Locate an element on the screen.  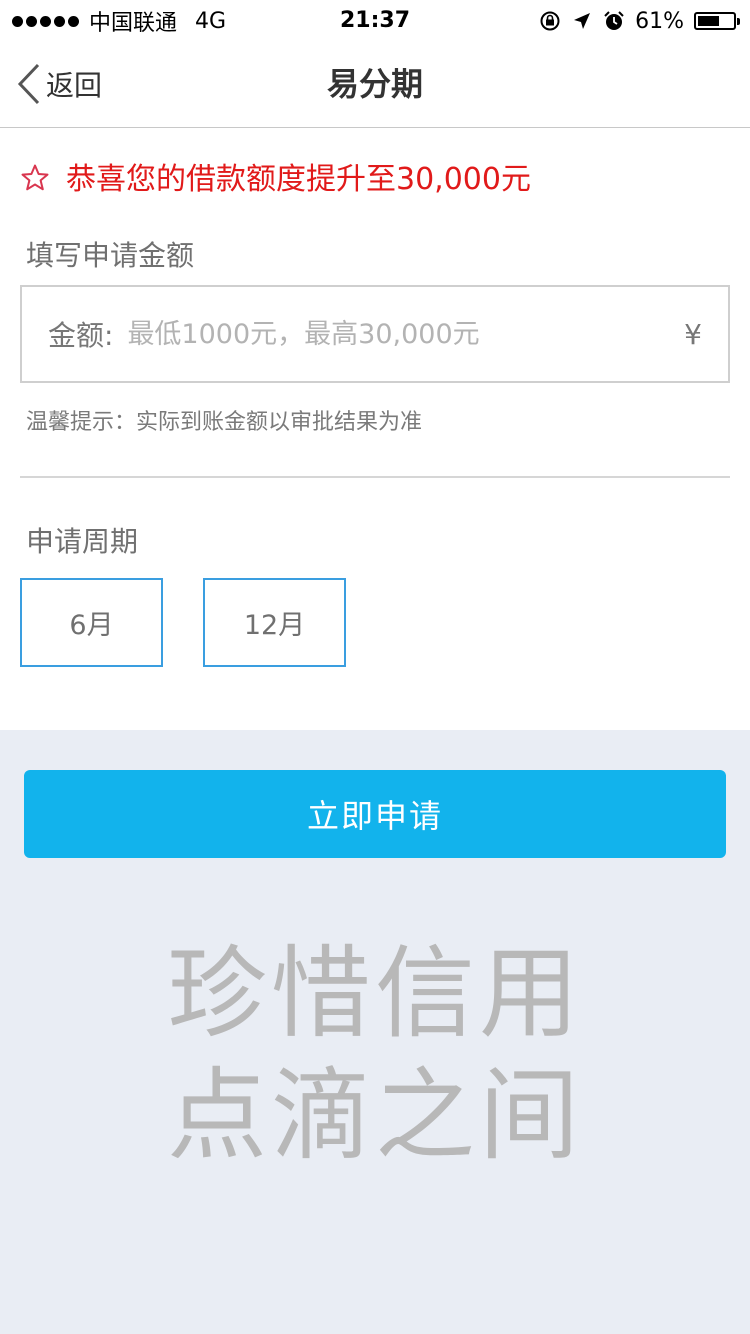
navigation-bar: 返回 易分期 is located at coordinates (375, 84).